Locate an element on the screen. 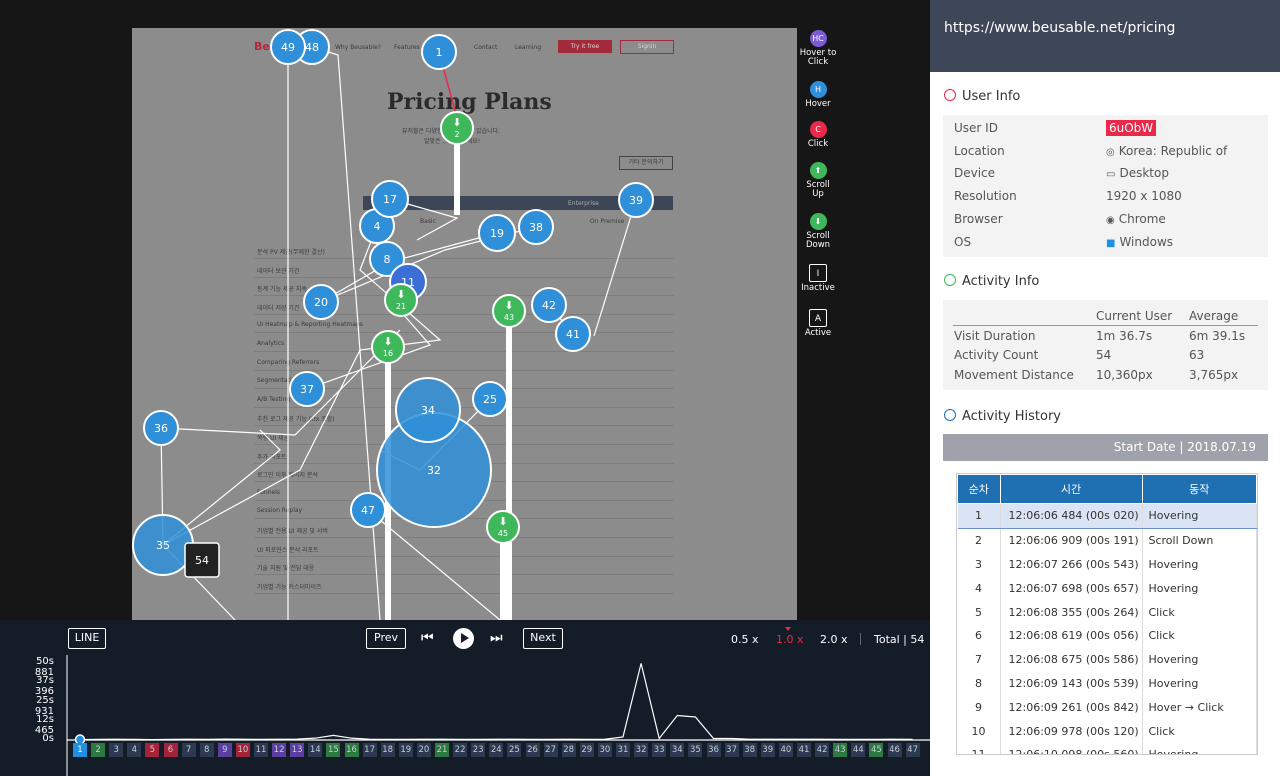  timeline-step: 44 is located at coordinates (858, 750).